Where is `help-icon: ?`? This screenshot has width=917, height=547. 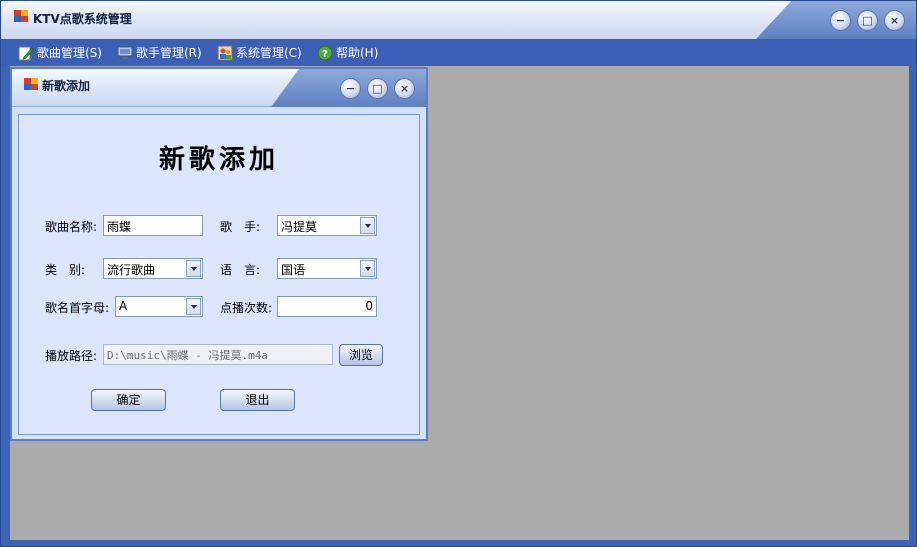
help-icon: ? is located at coordinates (325, 53).